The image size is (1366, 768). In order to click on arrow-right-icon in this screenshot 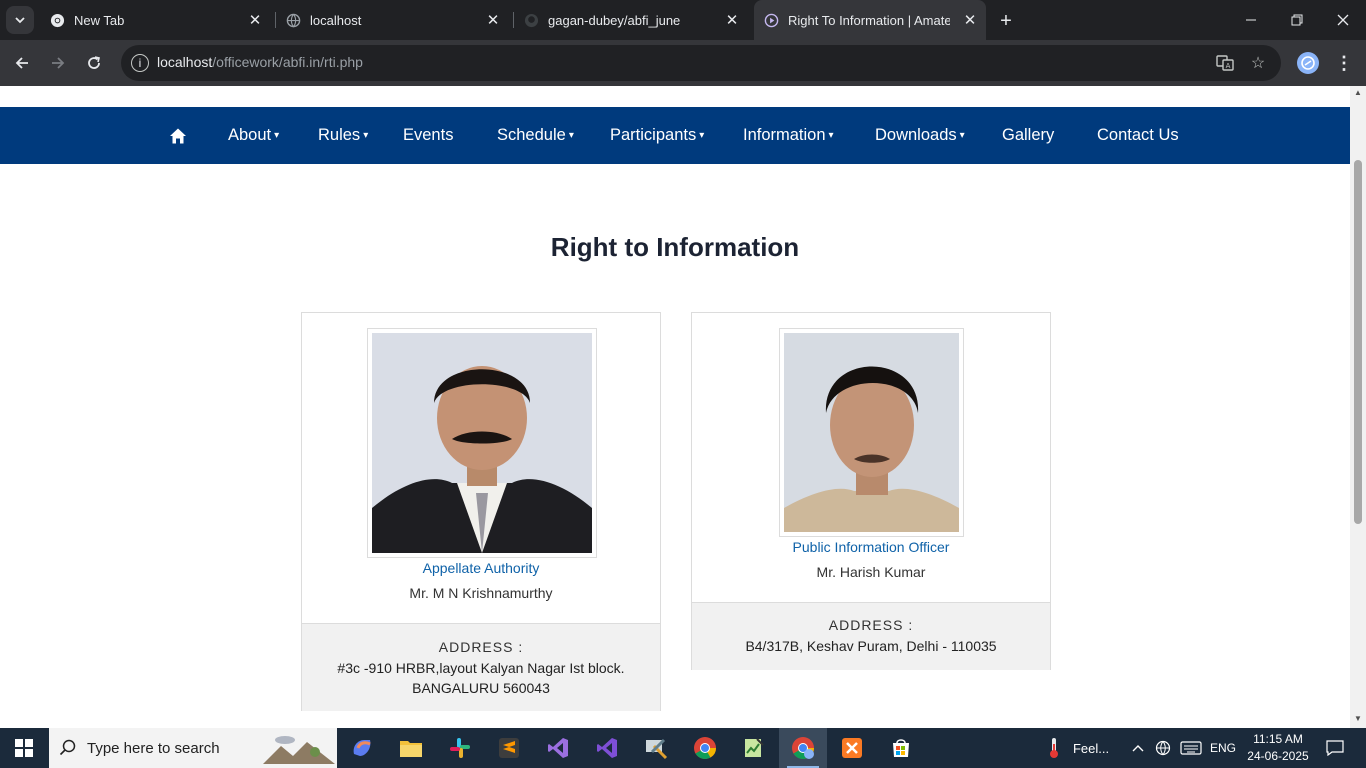, I will do `click(58, 63)`.